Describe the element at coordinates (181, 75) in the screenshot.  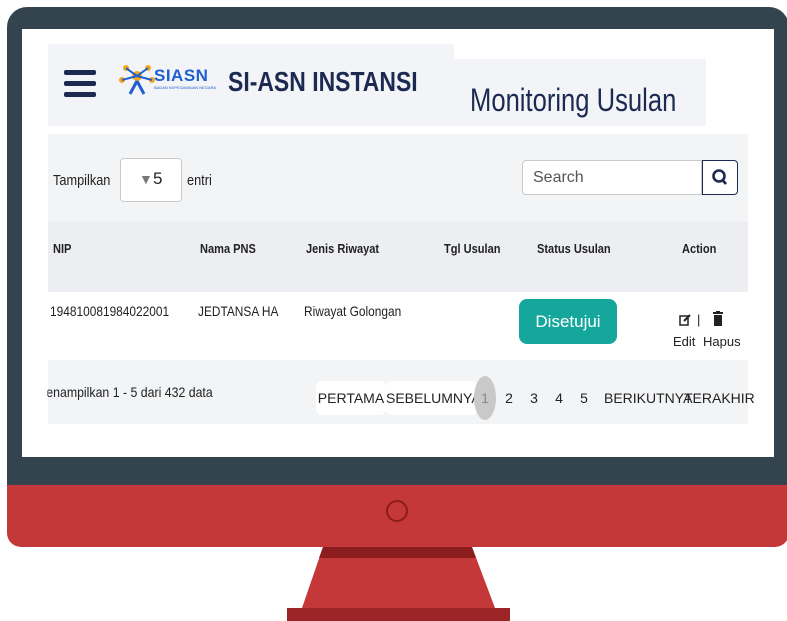
I see `logo-text: SIASN` at that location.